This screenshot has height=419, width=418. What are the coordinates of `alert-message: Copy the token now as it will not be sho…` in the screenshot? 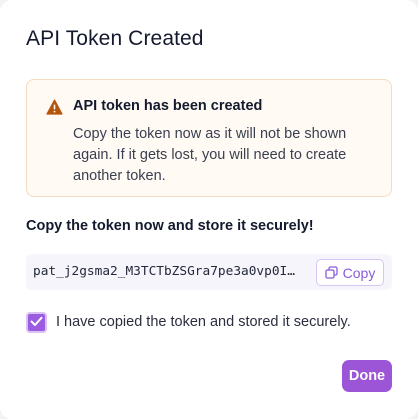 It's located at (210, 155).